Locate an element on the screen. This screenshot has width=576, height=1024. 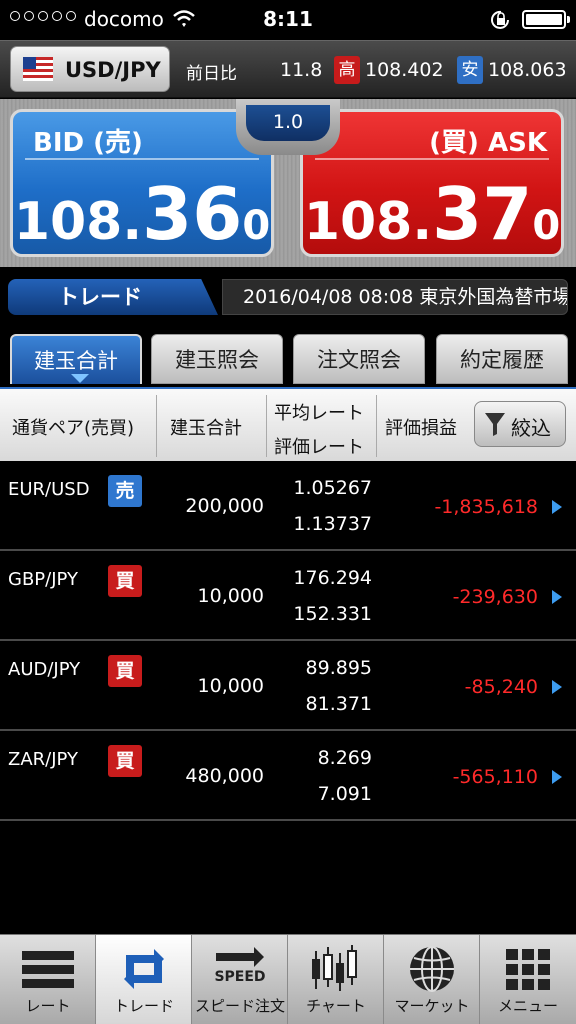
filter-button: 絞込 is located at coordinates (520, 424).